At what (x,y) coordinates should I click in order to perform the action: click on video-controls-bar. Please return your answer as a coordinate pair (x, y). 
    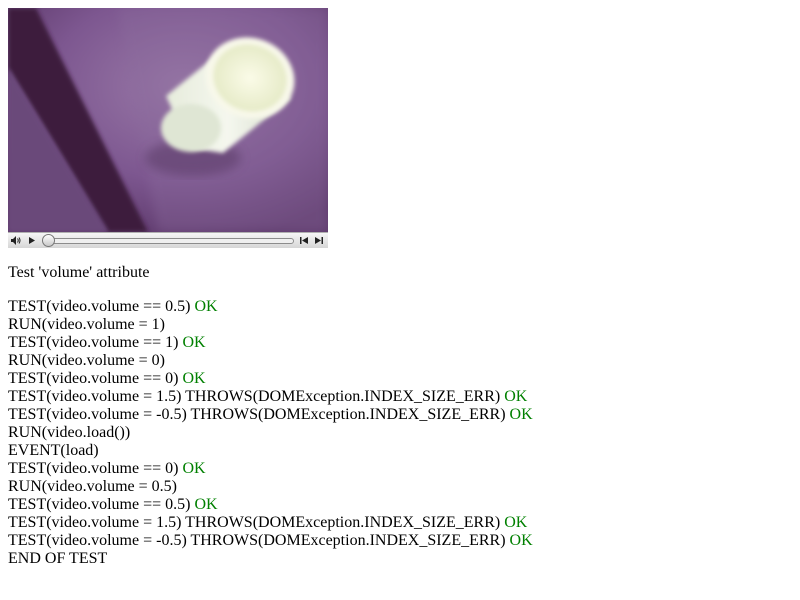
    Looking at the image, I should click on (168, 240).